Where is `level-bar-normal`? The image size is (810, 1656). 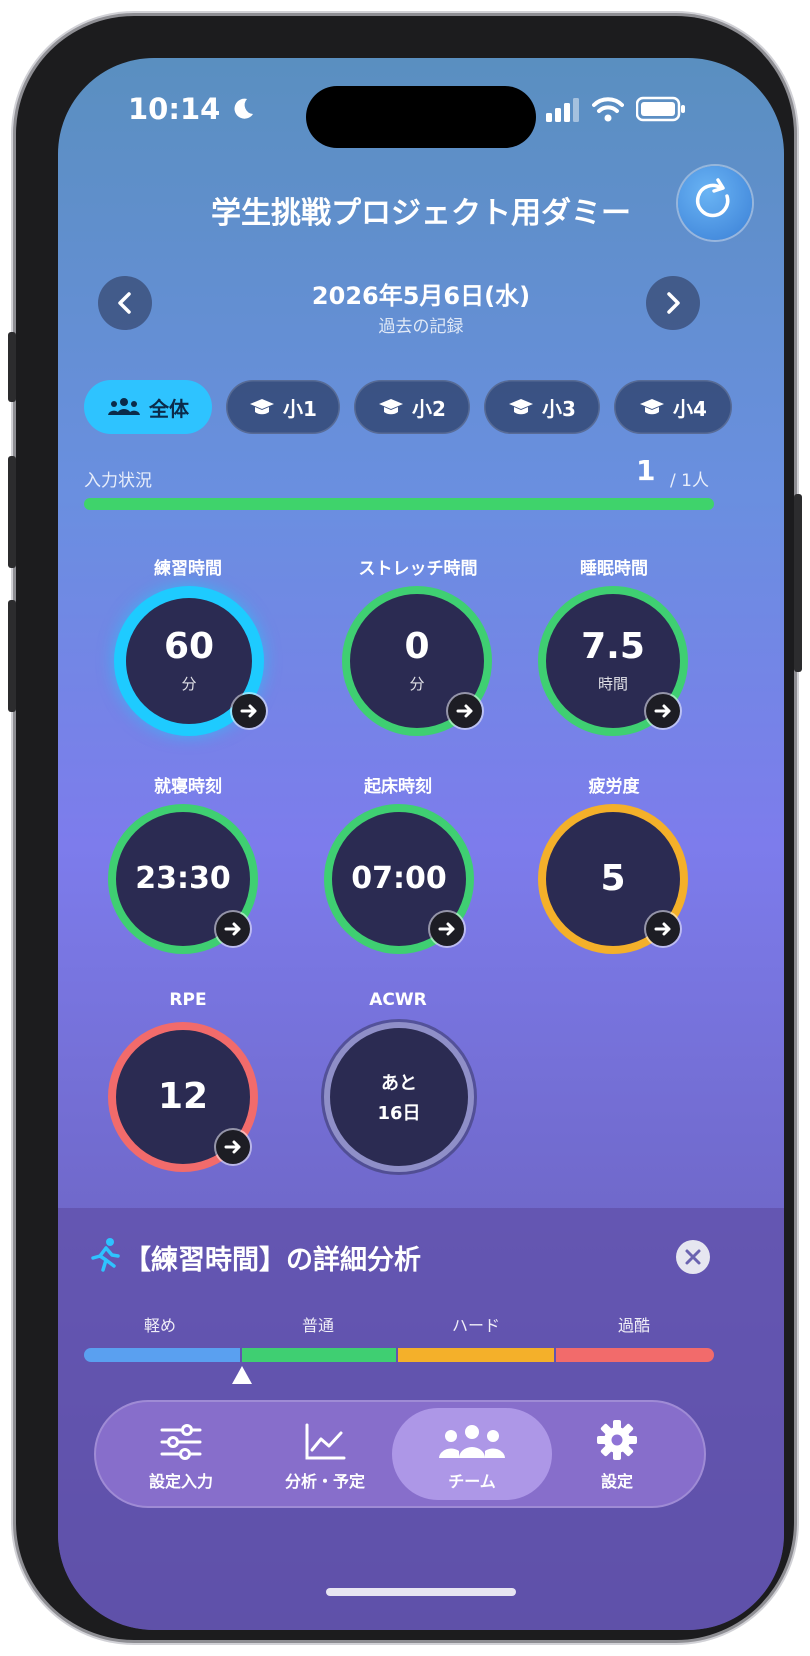
level-bar-normal is located at coordinates (319, 1355).